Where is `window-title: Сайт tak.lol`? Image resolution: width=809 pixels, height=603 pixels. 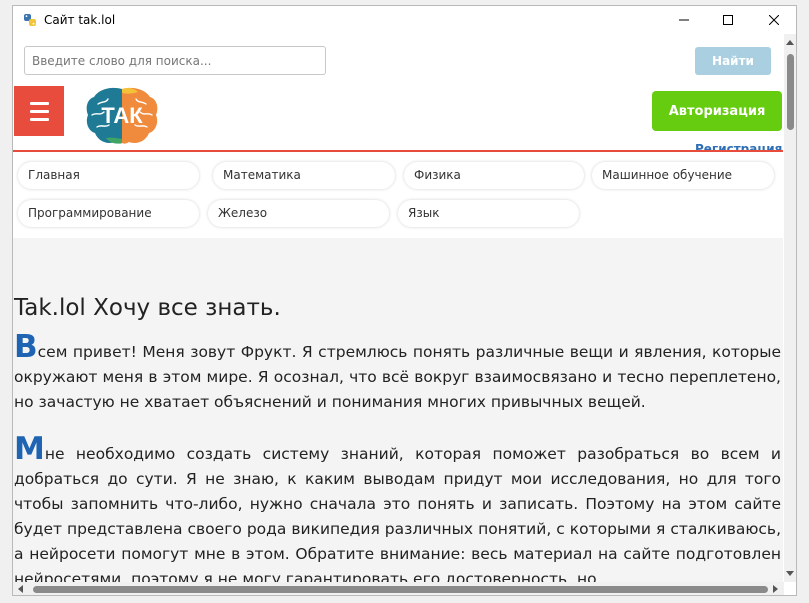
window-title: Сайт tak.lol is located at coordinates (80, 20).